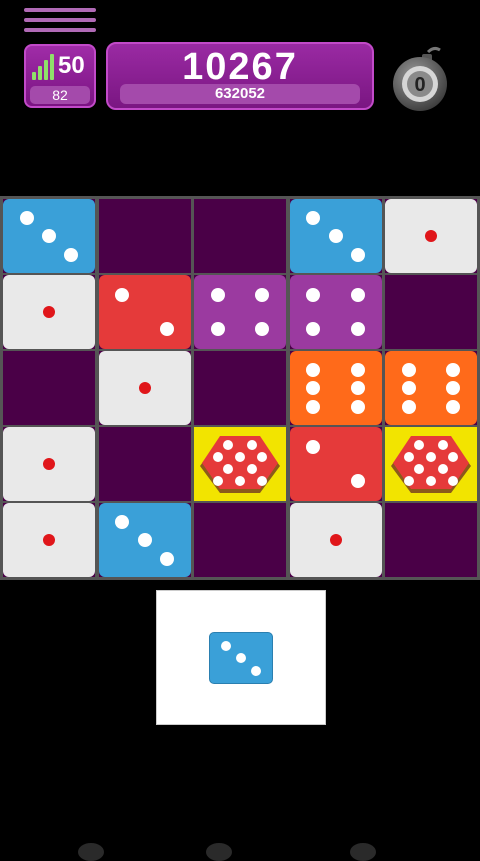 This screenshot has height=861, width=480. I want to click on bomb-icon: 0, so click(420, 78).